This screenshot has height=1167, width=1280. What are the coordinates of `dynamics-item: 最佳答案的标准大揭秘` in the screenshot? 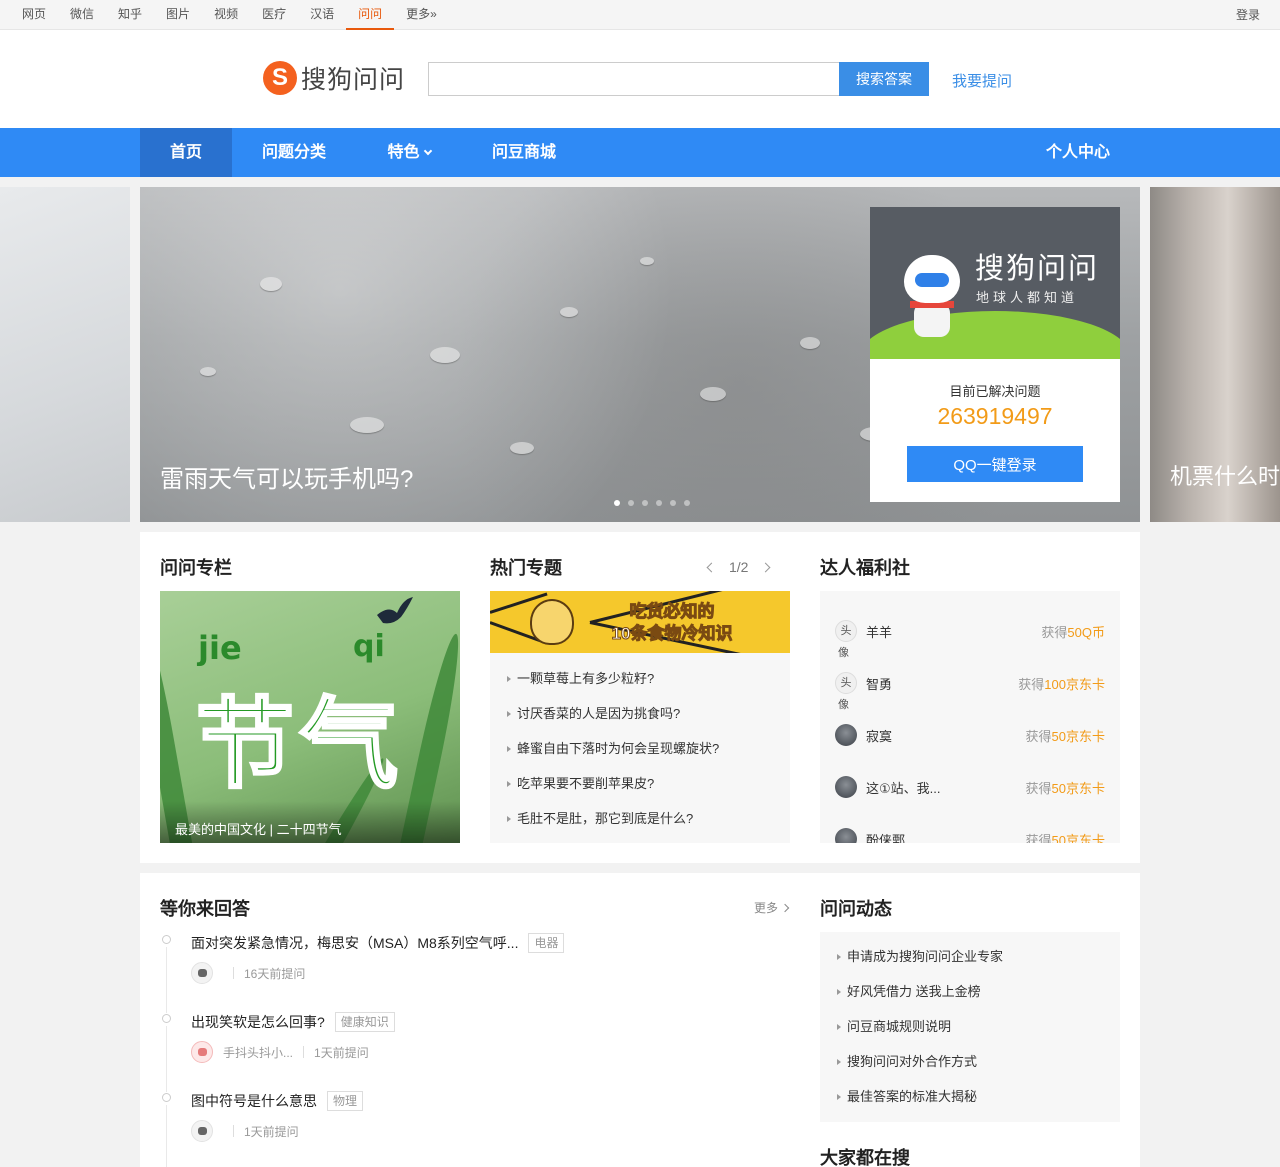 It's located at (970, 1096).